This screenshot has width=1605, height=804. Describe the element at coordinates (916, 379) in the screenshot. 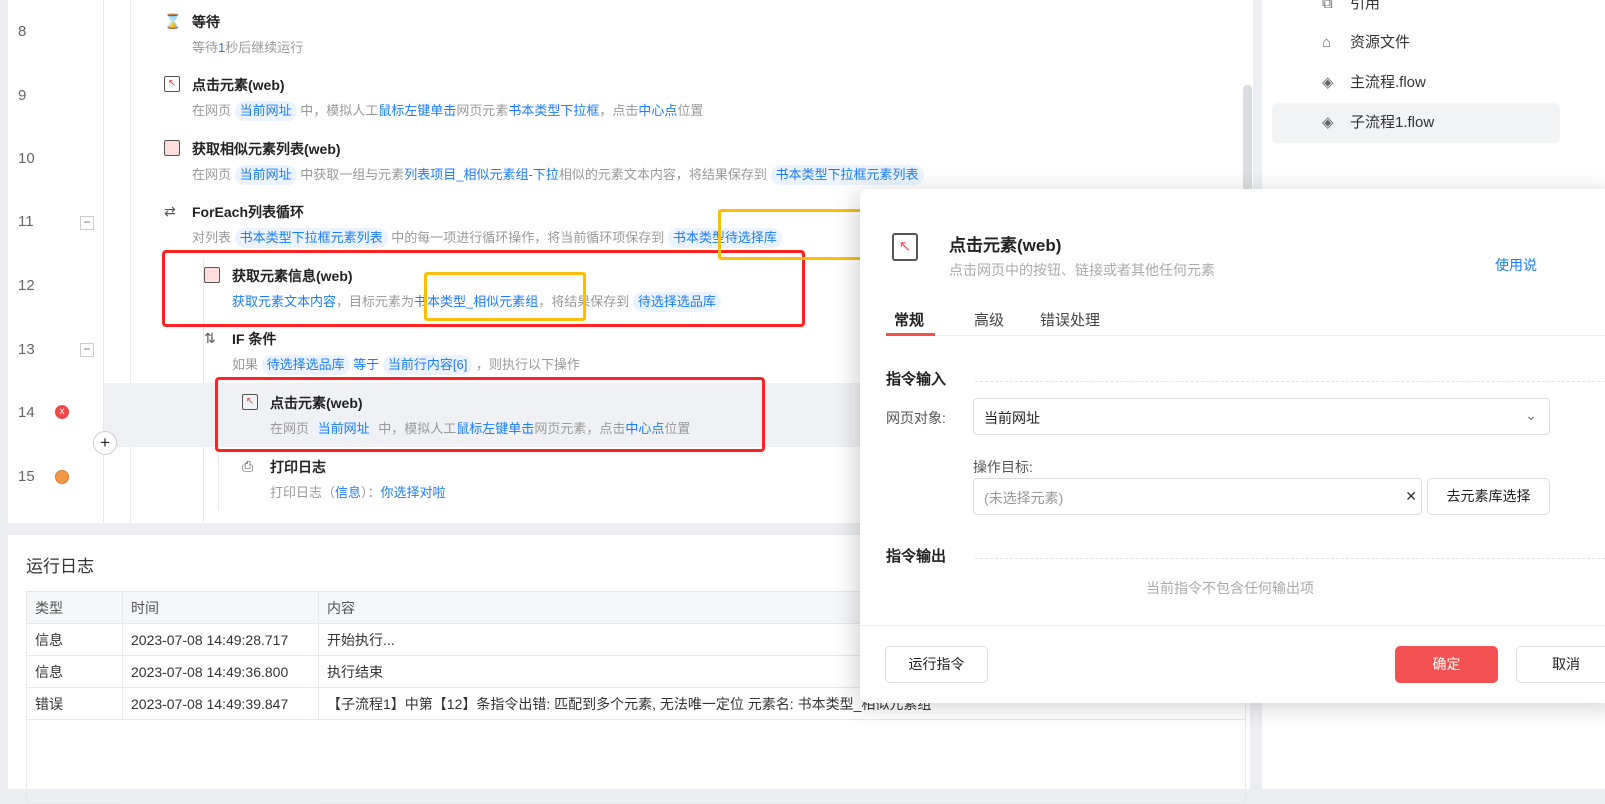

I see `section-input: 指令输入` at that location.